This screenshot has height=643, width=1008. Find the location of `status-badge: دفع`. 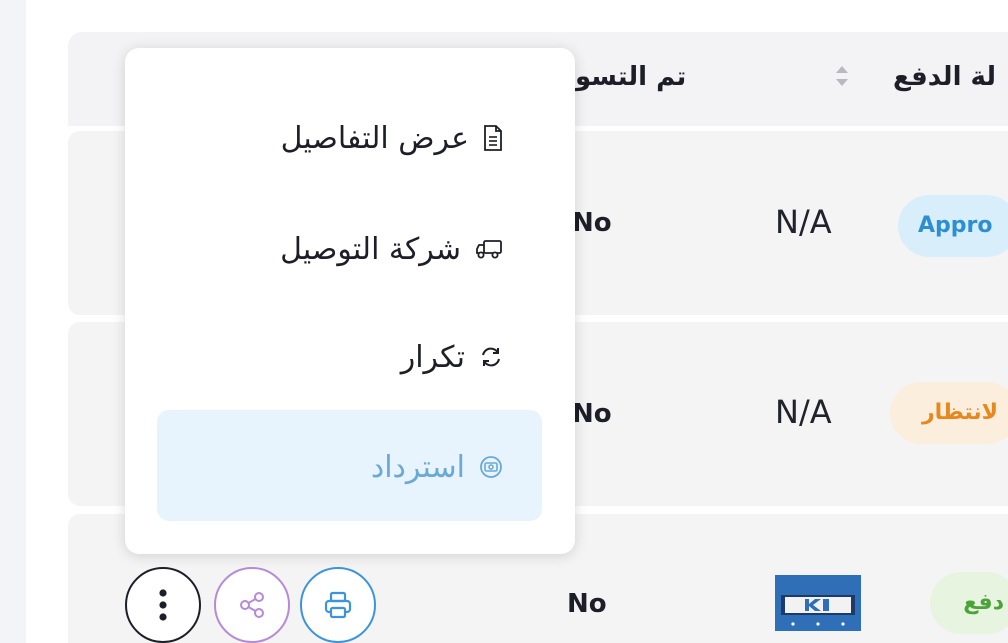

status-badge: دفع is located at coordinates (969, 603).